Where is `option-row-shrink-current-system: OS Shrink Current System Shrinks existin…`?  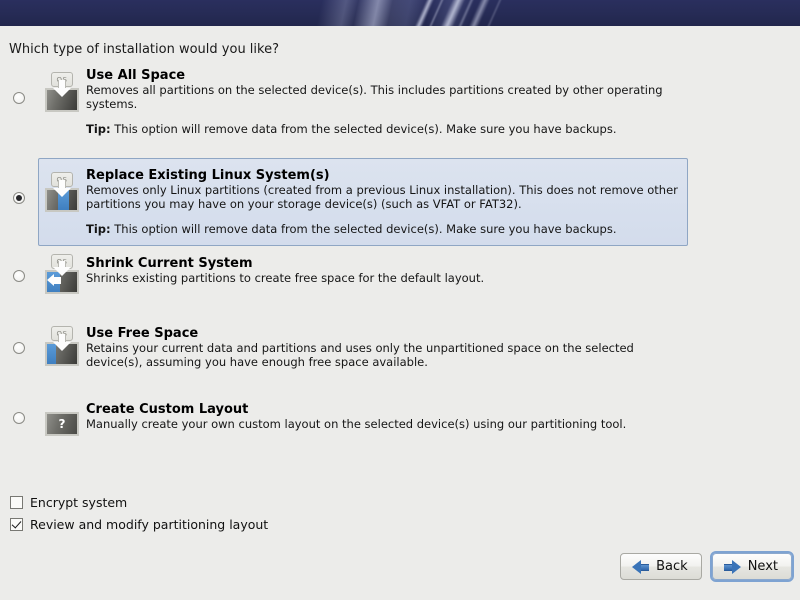
option-row-shrink-current-system: OS Shrink Current System Shrinks existin… is located at coordinates (400, 283).